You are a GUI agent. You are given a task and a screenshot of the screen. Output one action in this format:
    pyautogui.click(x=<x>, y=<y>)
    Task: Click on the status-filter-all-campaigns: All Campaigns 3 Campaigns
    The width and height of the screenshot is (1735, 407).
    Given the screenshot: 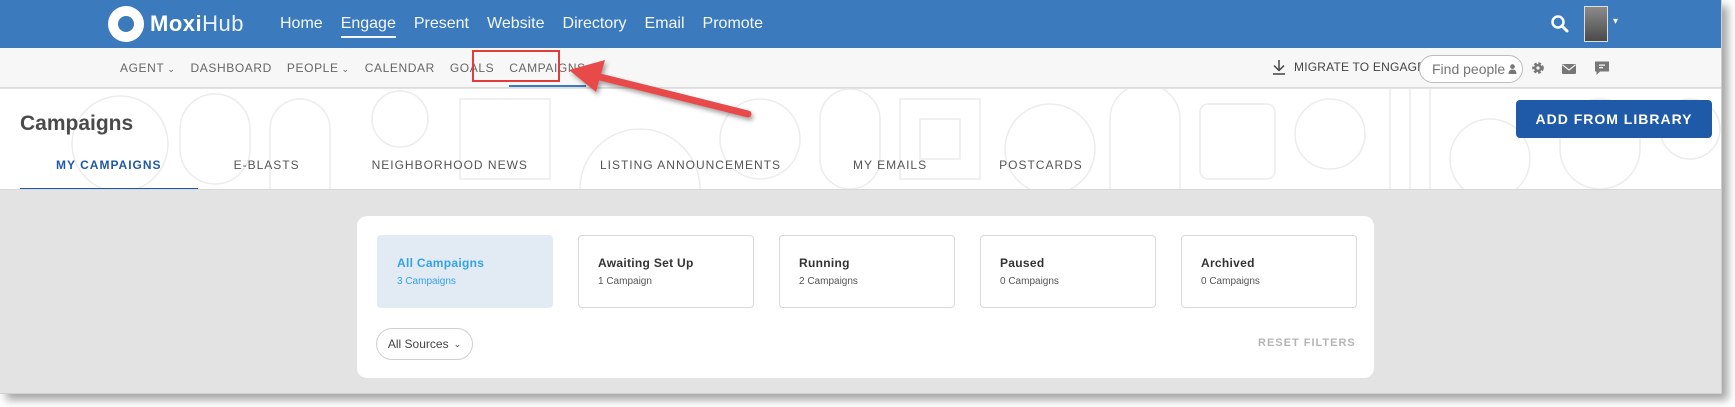 What is the action you would take?
    pyautogui.click(x=465, y=271)
    